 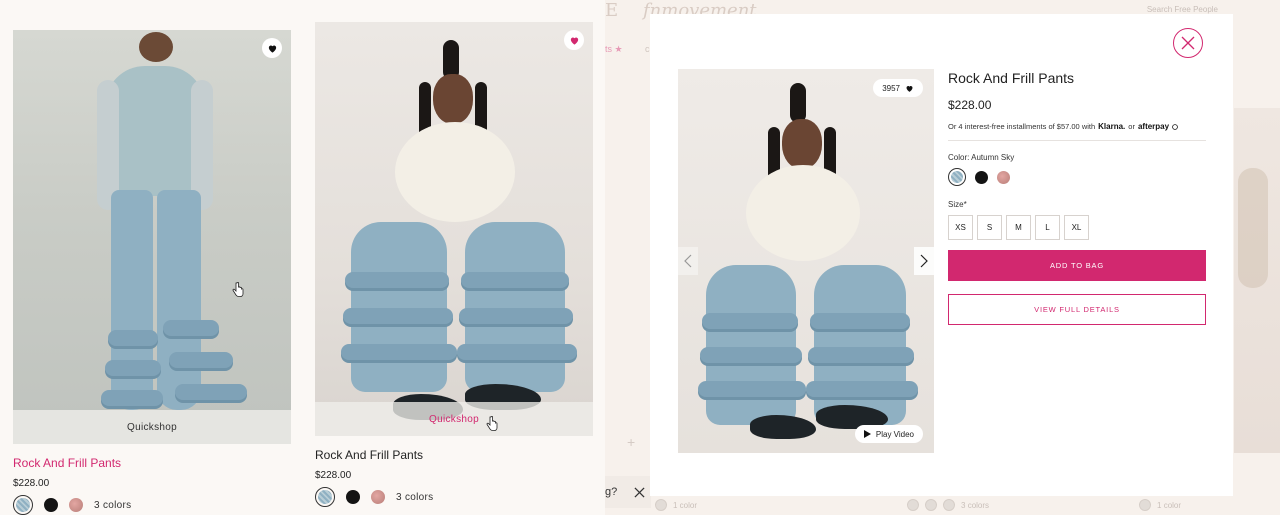 I want to click on play-video-label: Play Video, so click(x=894, y=434).